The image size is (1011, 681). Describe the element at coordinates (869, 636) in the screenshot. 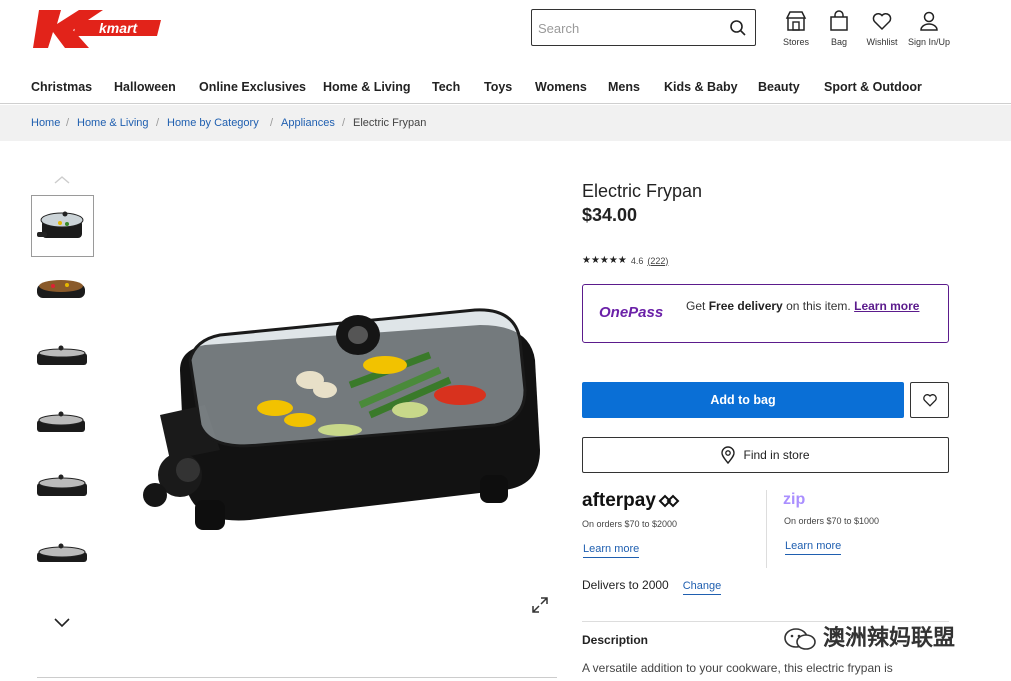

I see `wechat-watermark: 澳洲辣妈联盟` at that location.